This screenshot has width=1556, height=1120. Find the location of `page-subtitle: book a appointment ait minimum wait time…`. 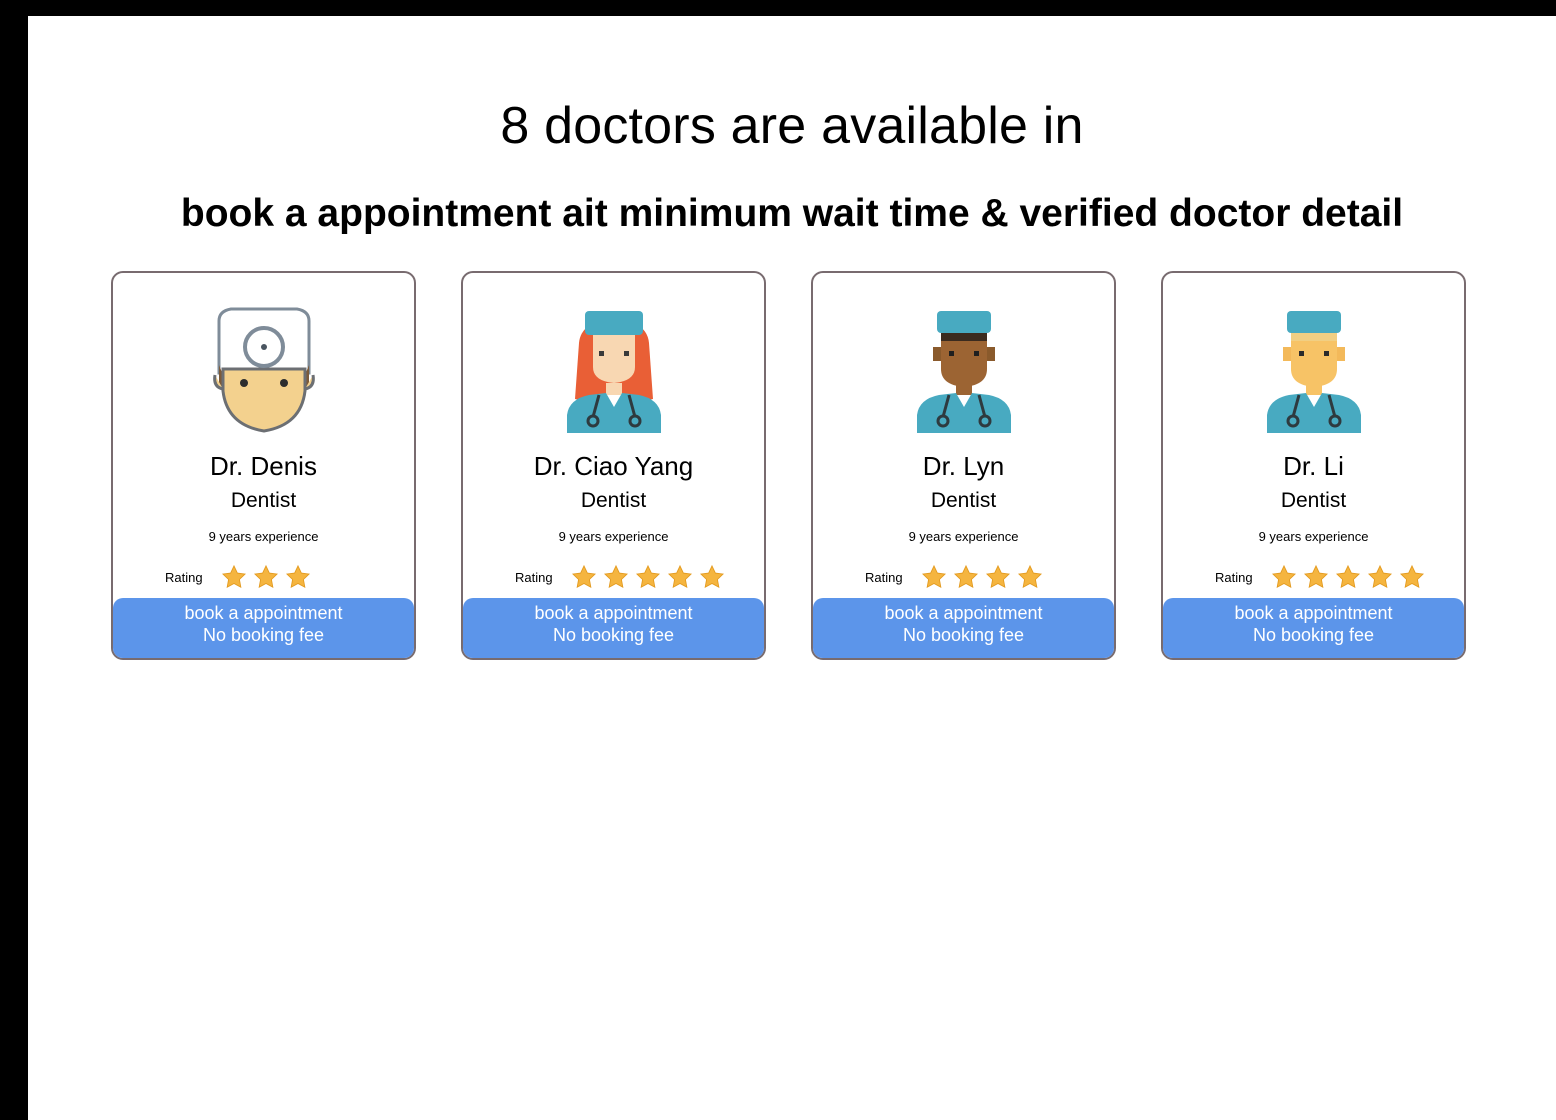

page-subtitle: book a appointment ait minimum wait time… is located at coordinates (792, 213).